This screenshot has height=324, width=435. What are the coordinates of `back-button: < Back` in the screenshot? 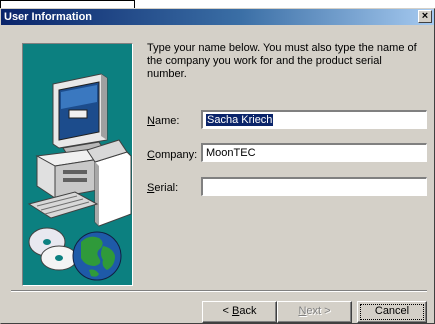 It's located at (239, 312).